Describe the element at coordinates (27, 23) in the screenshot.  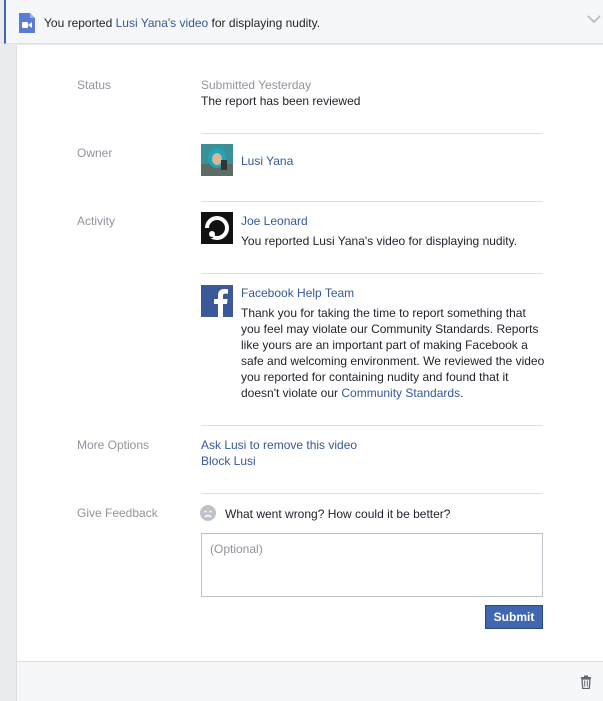
I see `video-report-icon` at that location.